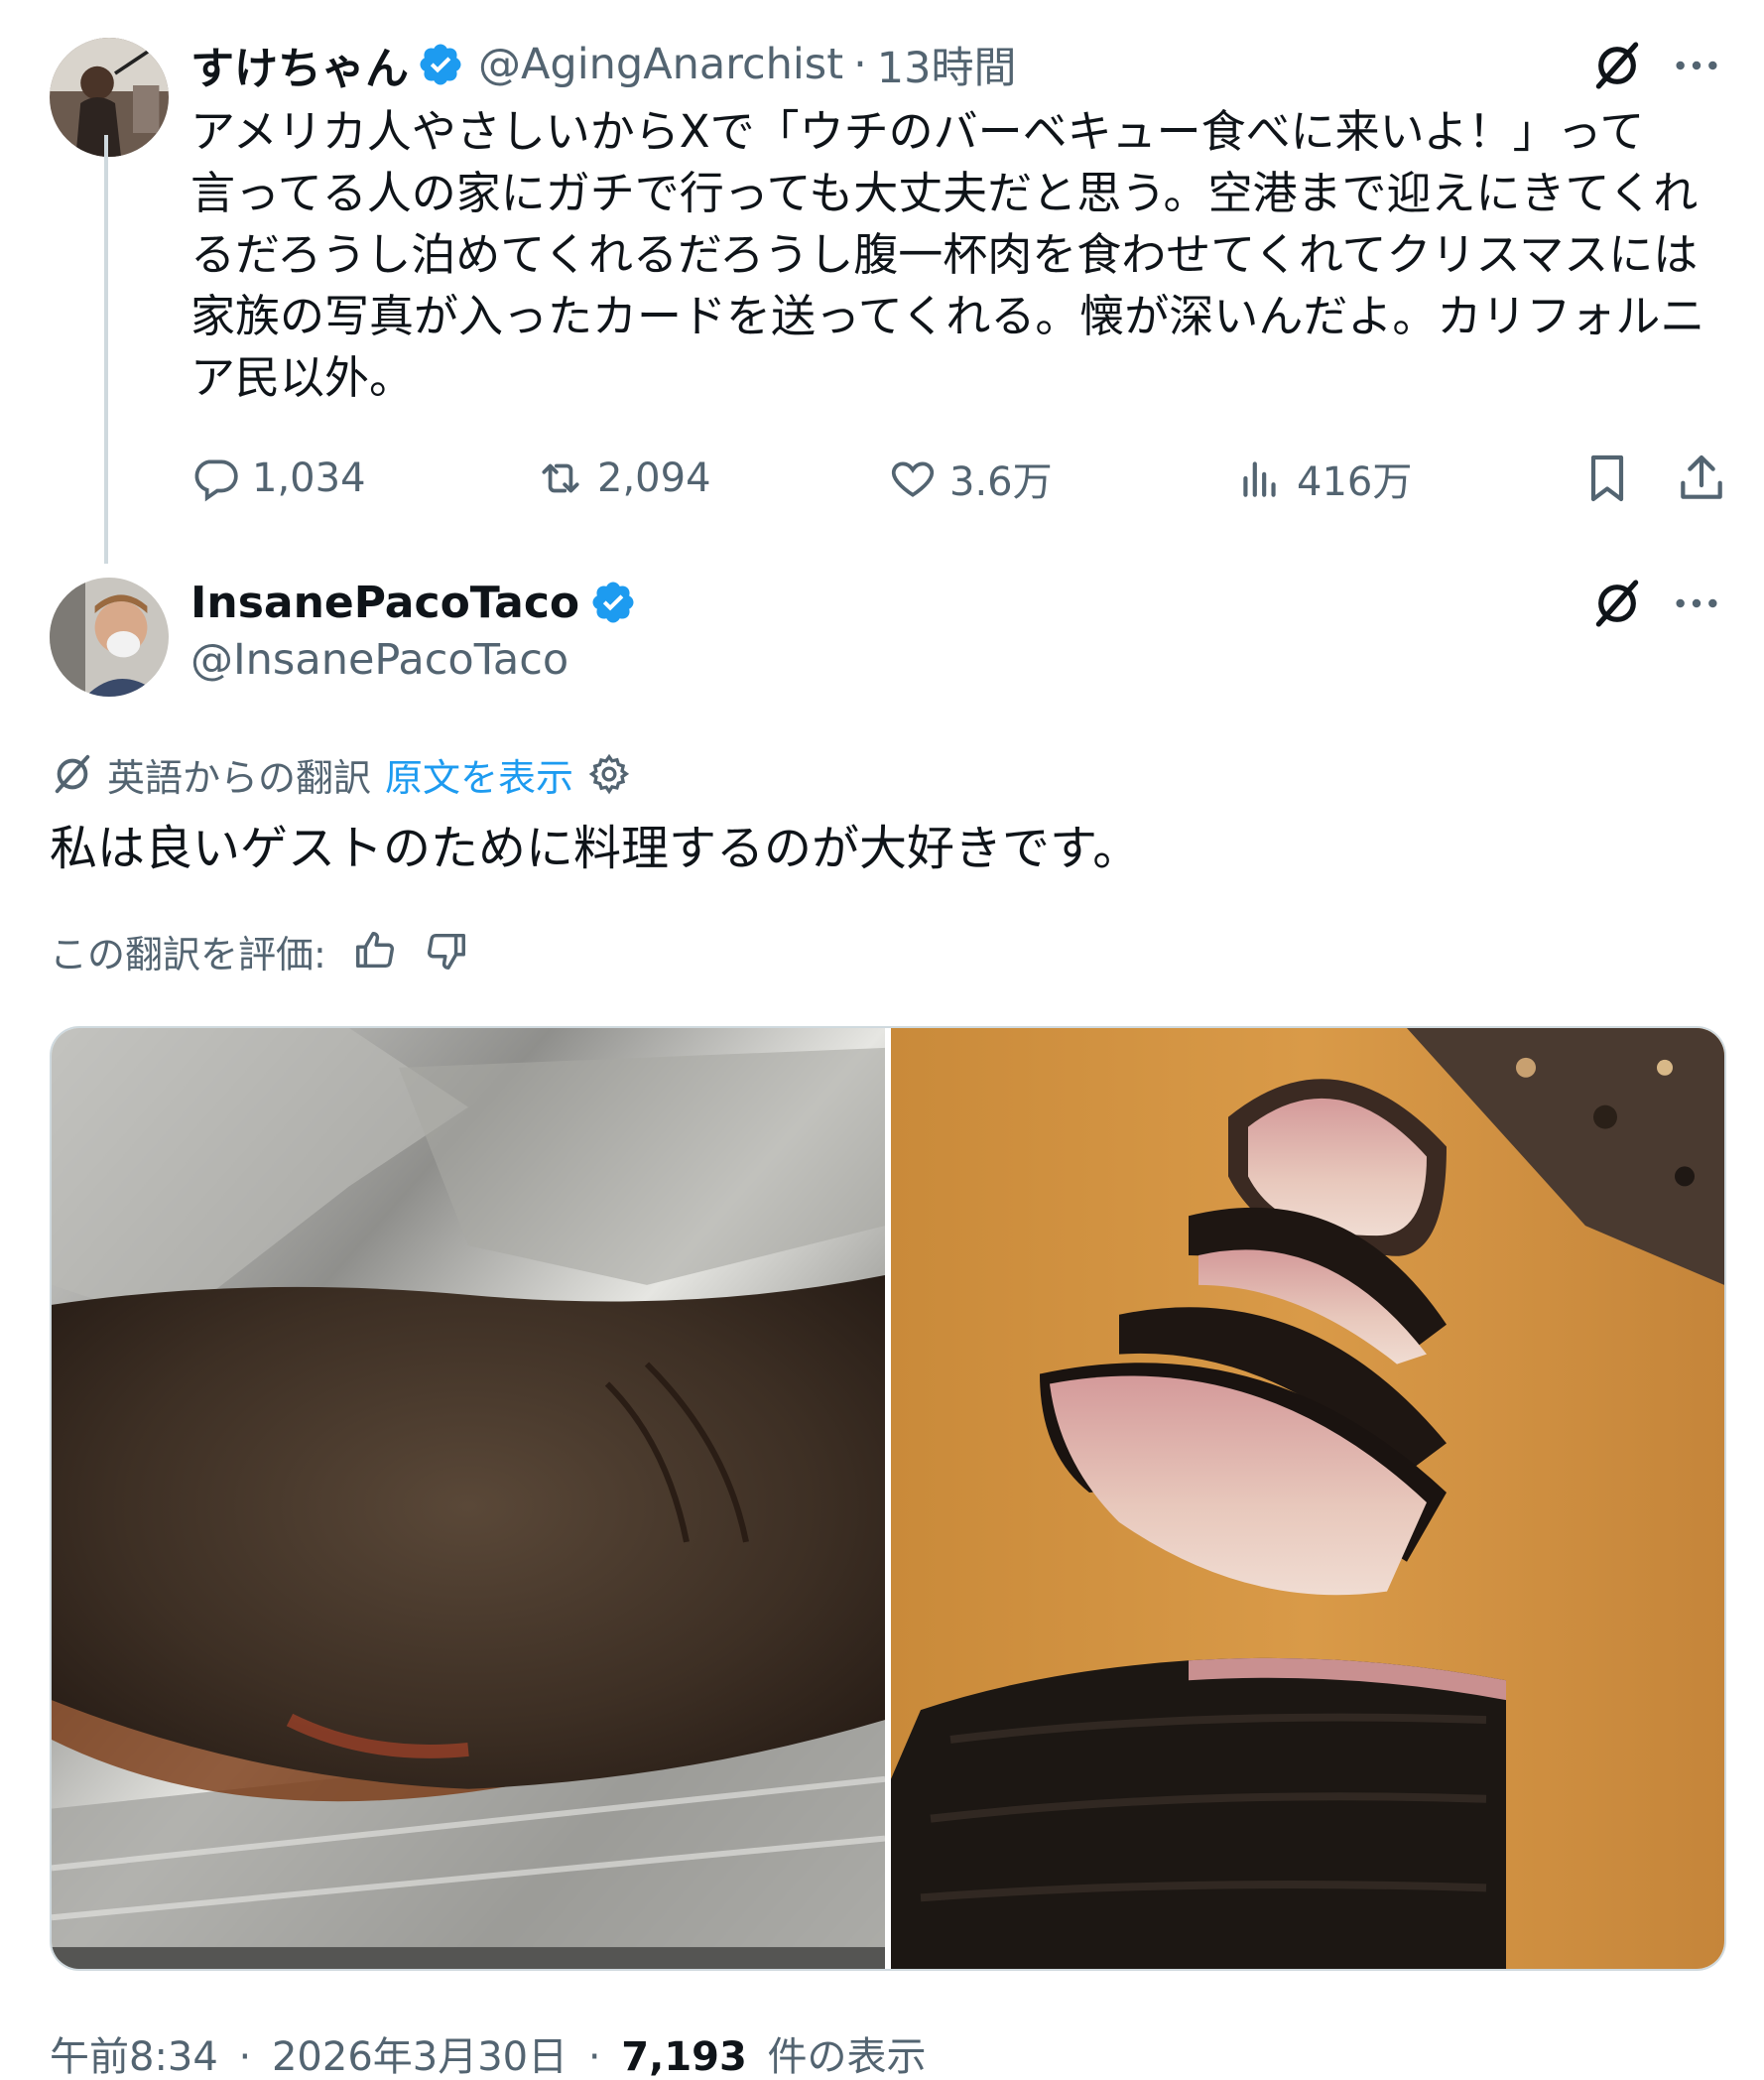 Image resolution: width=1764 pixels, height=2080 pixels. I want to click on like-count: 3.6万, so click(1001, 482).